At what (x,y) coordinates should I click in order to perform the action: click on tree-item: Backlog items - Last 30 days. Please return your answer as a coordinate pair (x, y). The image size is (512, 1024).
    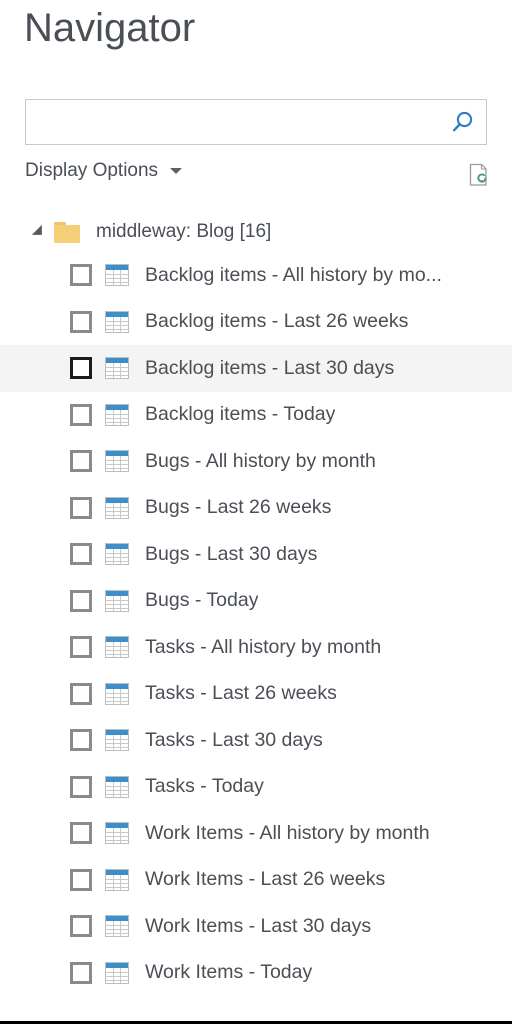
    Looking at the image, I should click on (256, 368).